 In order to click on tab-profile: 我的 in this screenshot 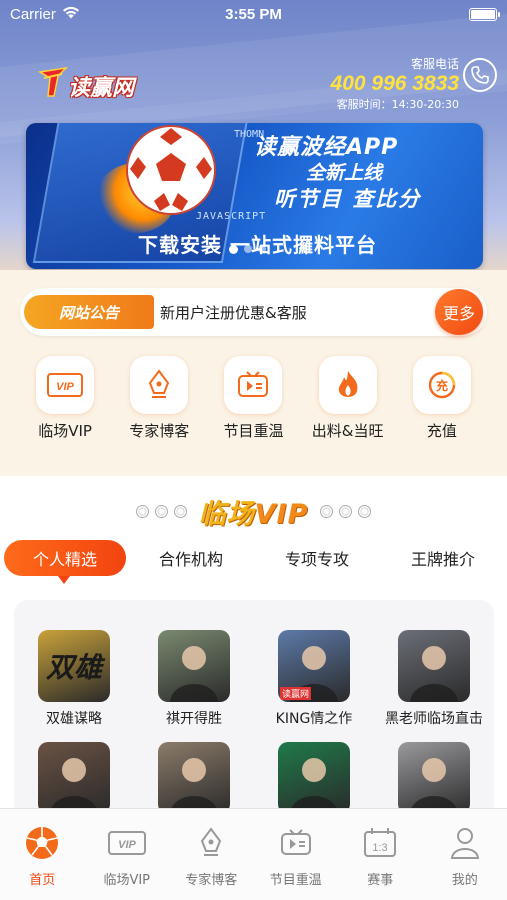, I will do `click(465, 861)`.